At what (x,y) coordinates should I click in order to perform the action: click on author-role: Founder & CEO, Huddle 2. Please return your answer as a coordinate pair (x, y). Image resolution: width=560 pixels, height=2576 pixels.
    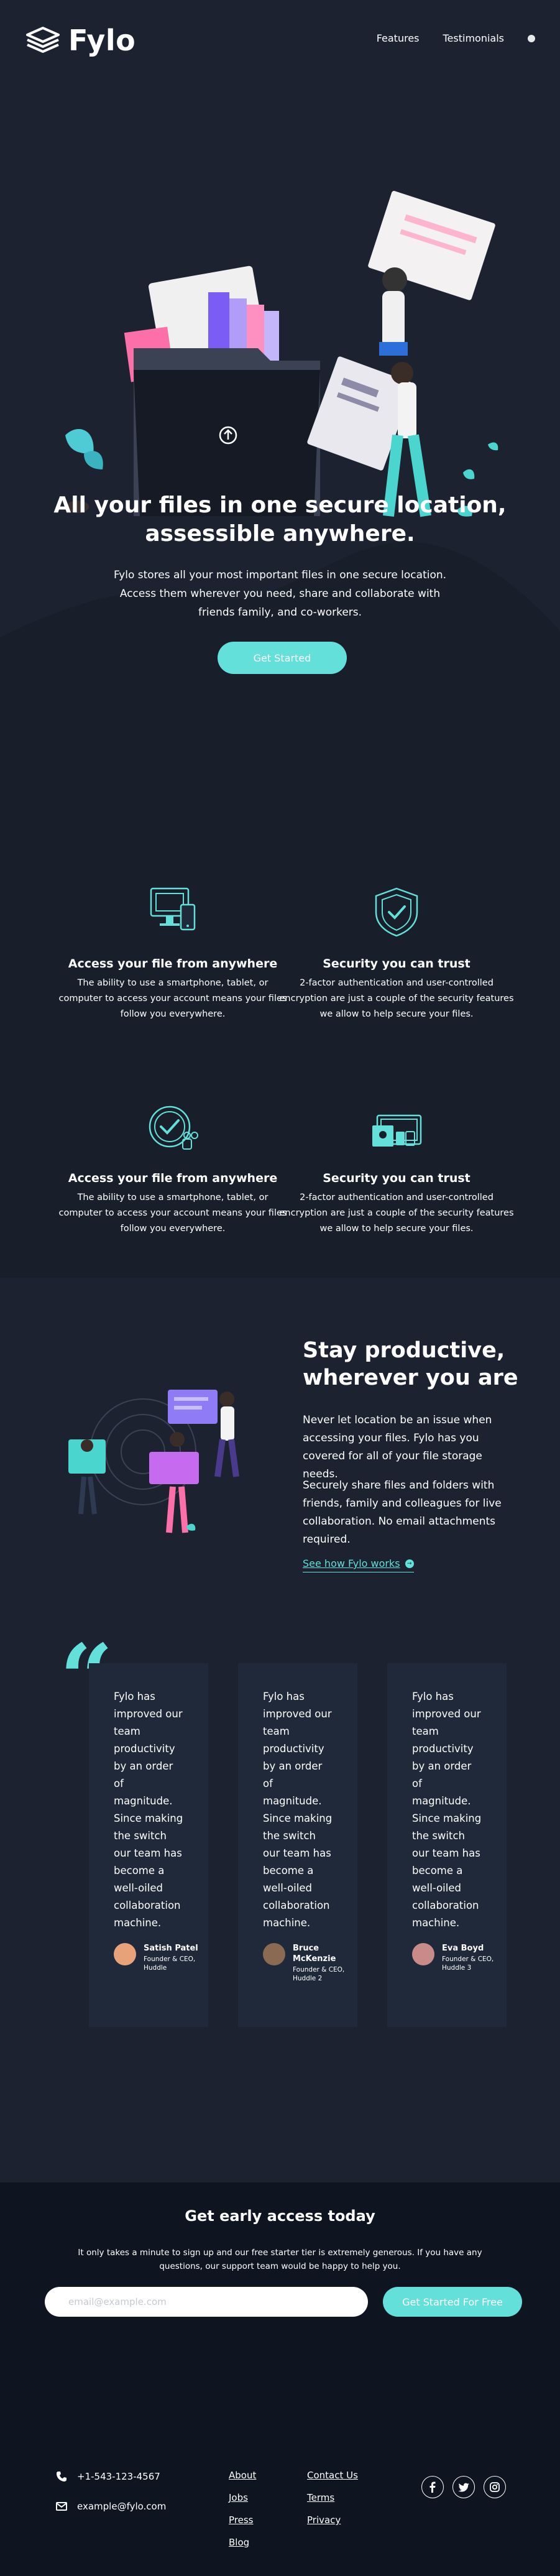
    Looking at the image, I should click on (319, 1974).